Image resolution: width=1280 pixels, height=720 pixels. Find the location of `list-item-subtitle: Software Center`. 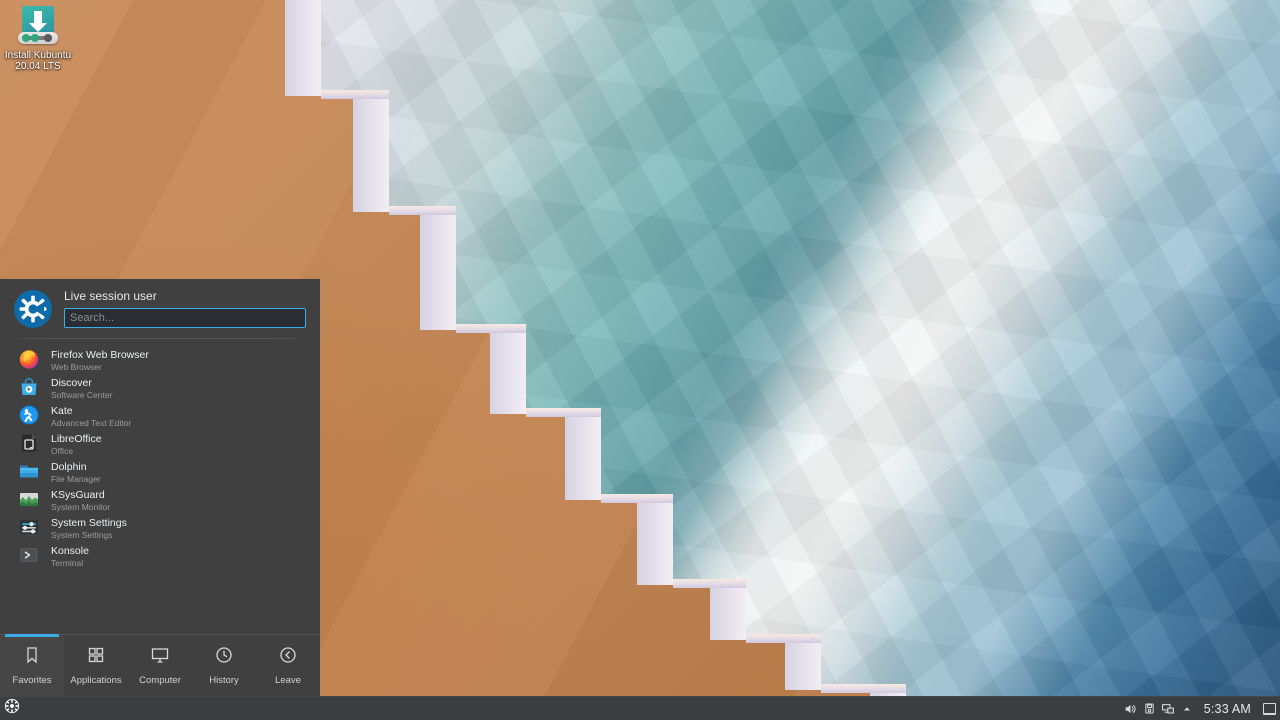

list-item-subtitle: Software Center is located at coordinates (82, 395).